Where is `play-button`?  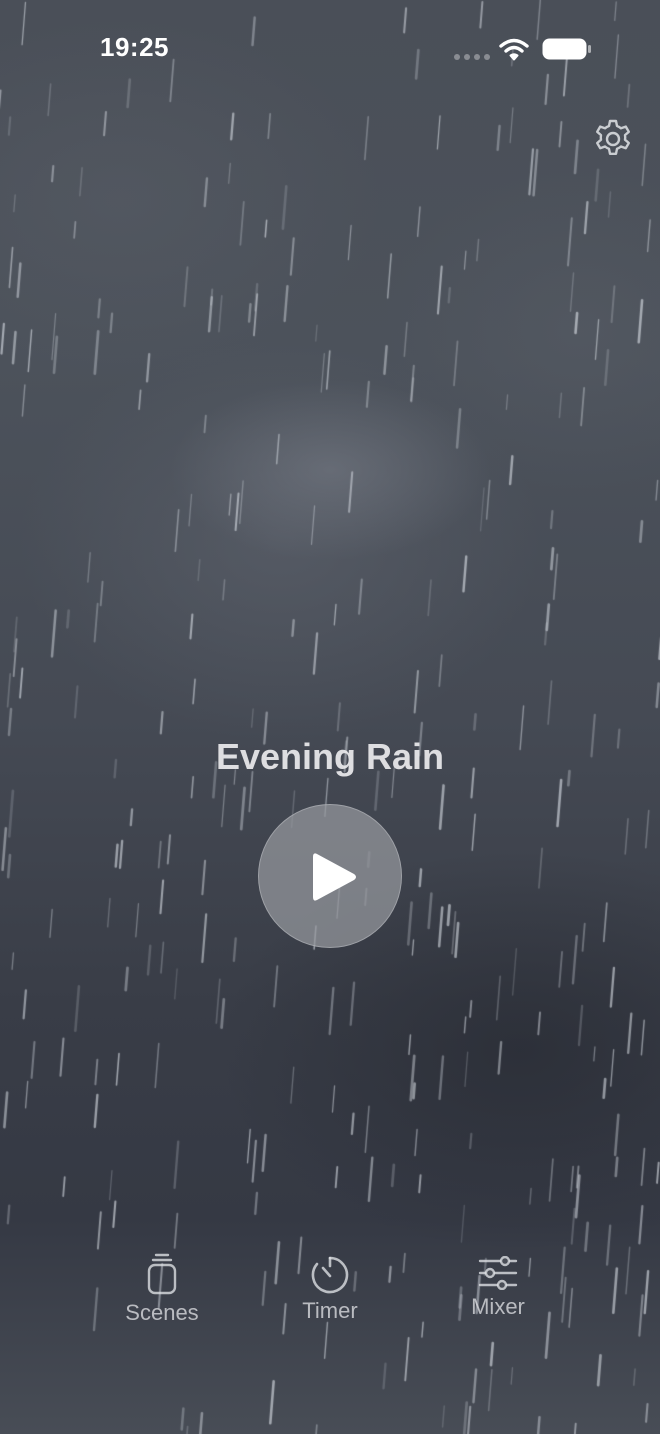 play-button is located at coordinates (330, 876).